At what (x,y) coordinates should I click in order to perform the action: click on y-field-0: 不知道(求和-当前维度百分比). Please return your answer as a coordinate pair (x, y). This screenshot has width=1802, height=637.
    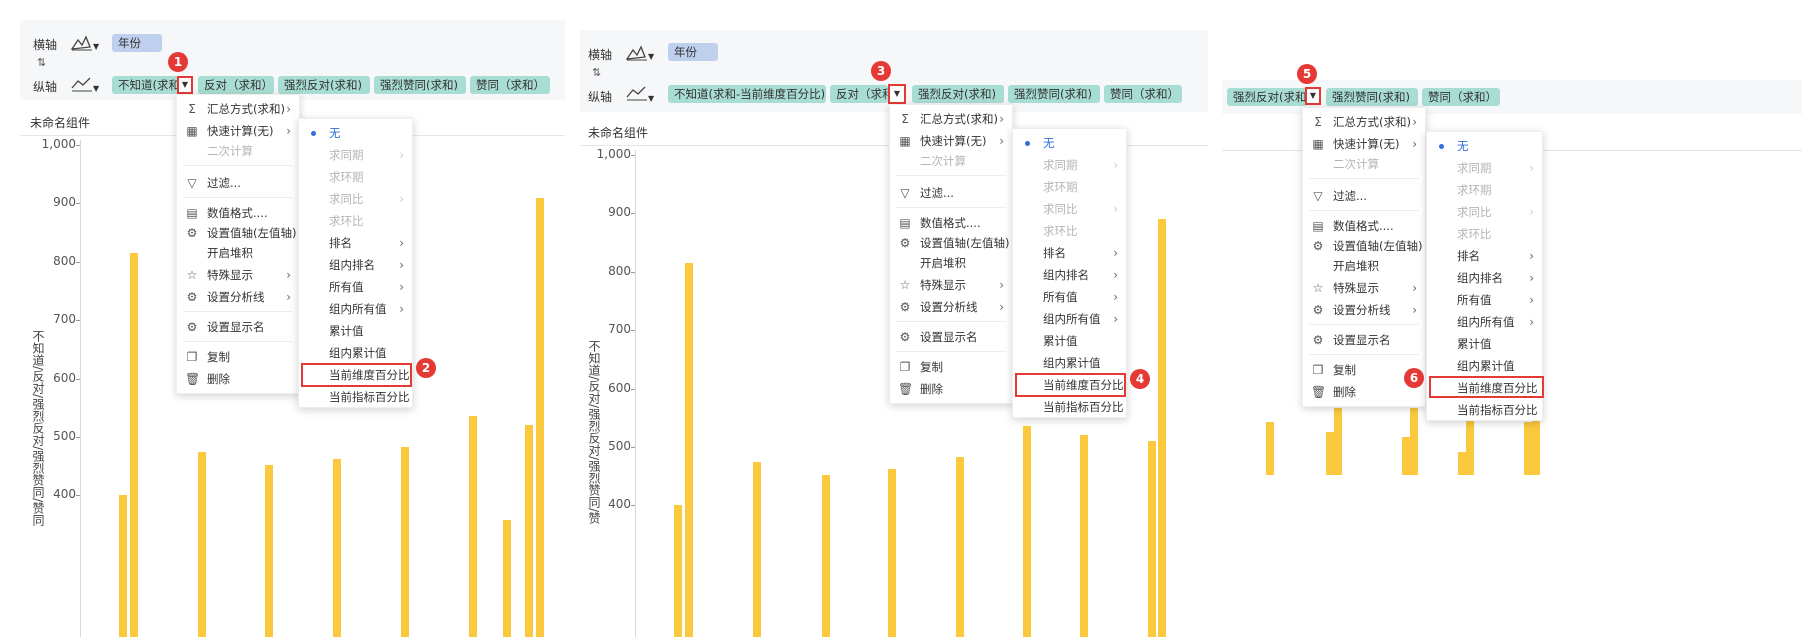
    Looking at the image, I should click on (747, 94).